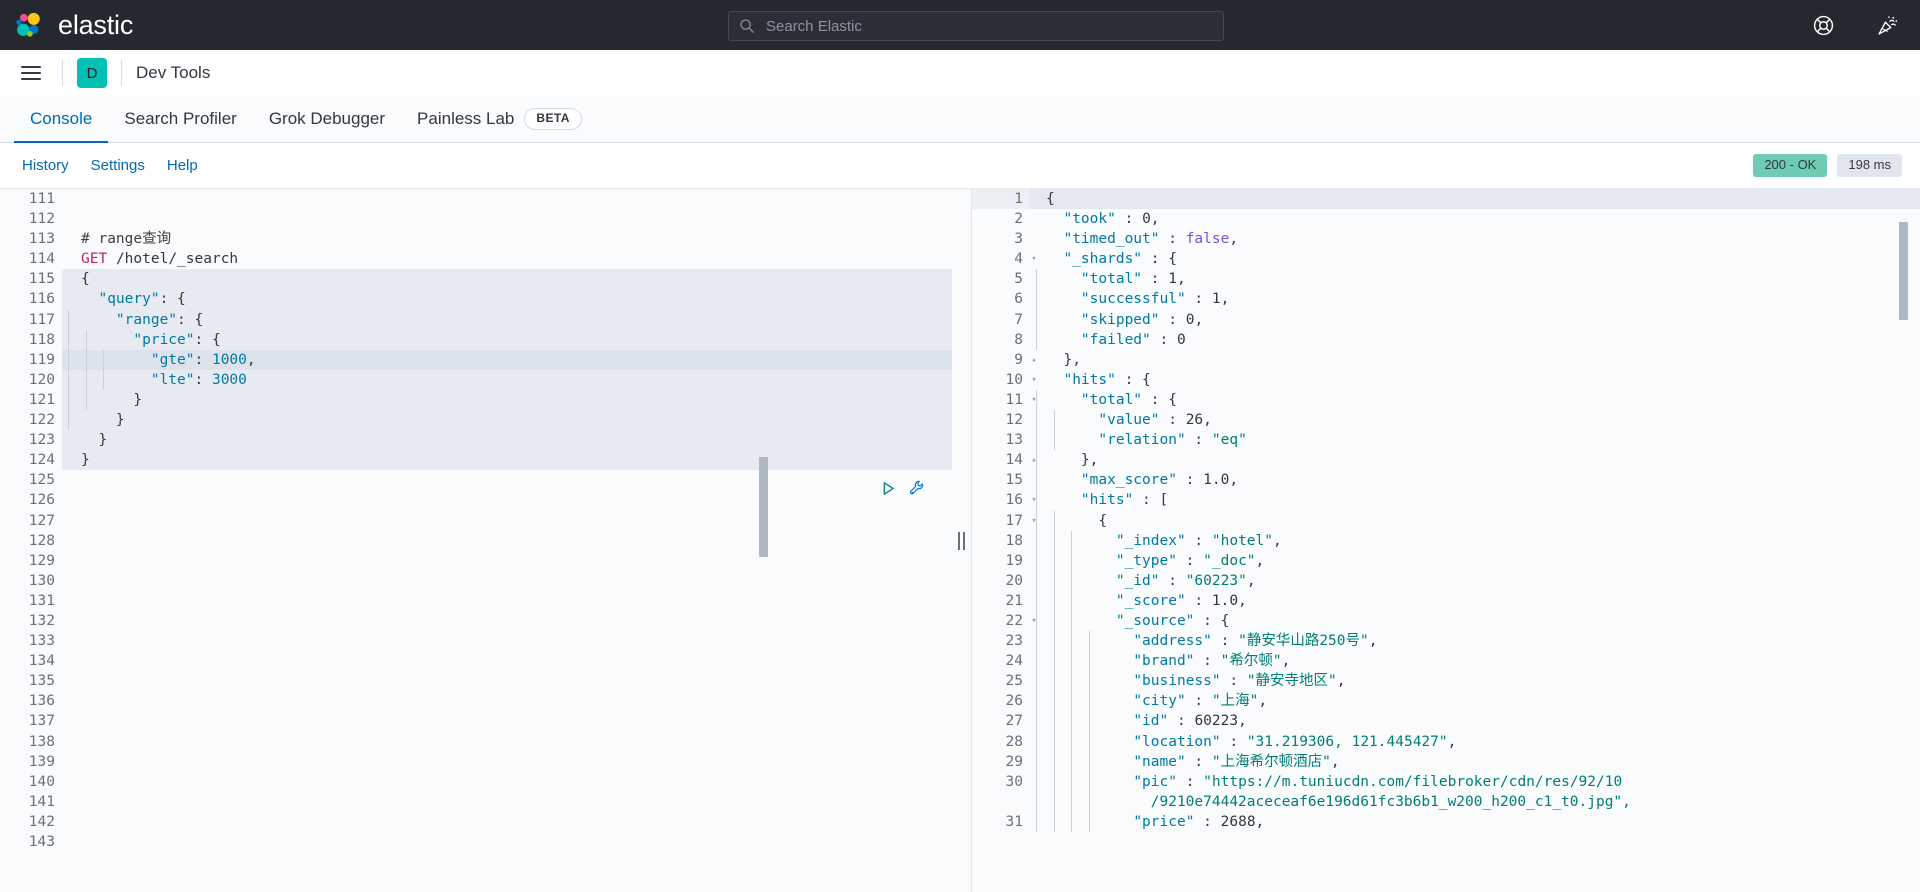 This screenshot has height=892, width=1920. I want to click on editor-scrollbar-track, so click(765, 540).